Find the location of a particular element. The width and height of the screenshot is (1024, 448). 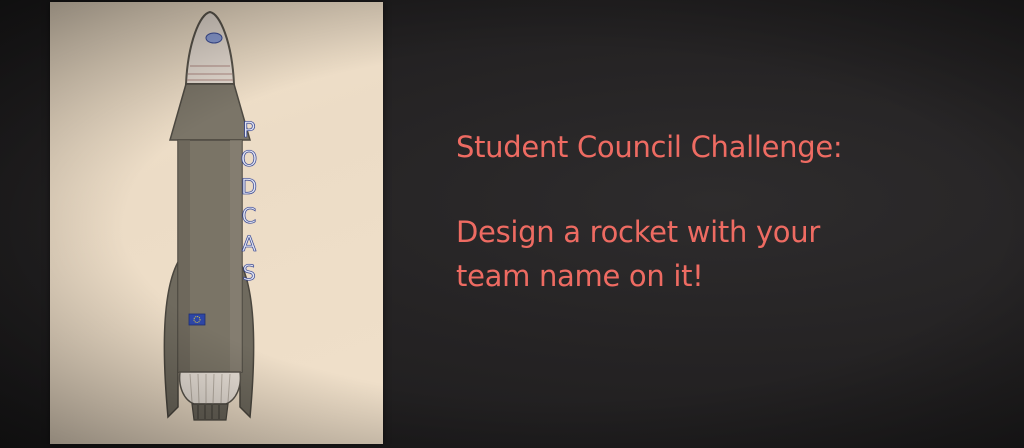

rocket-letter: D is located at coordinates (249, 187).